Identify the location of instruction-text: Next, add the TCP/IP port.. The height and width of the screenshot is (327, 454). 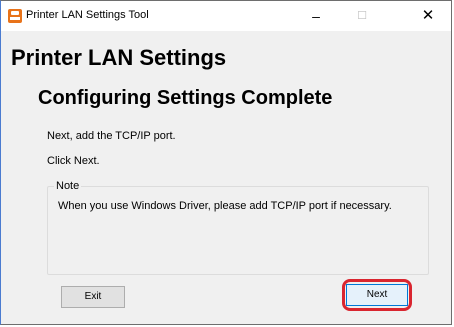
(111, 136).